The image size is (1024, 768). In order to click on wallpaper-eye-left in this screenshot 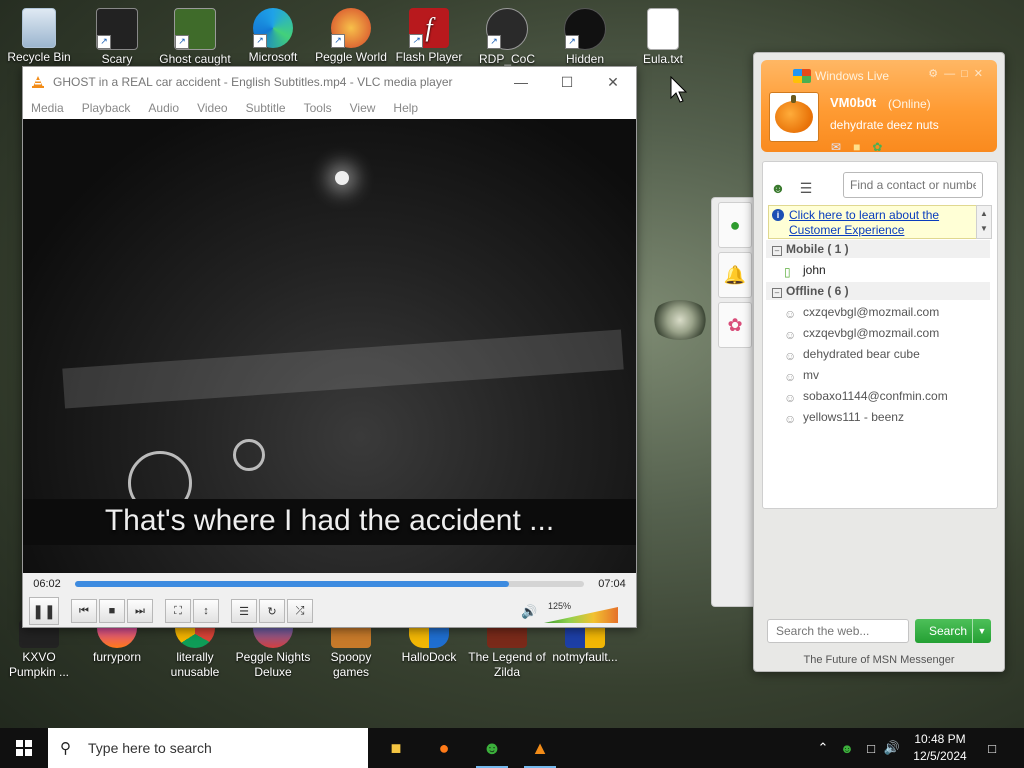, I will do `click(680, 320)`.